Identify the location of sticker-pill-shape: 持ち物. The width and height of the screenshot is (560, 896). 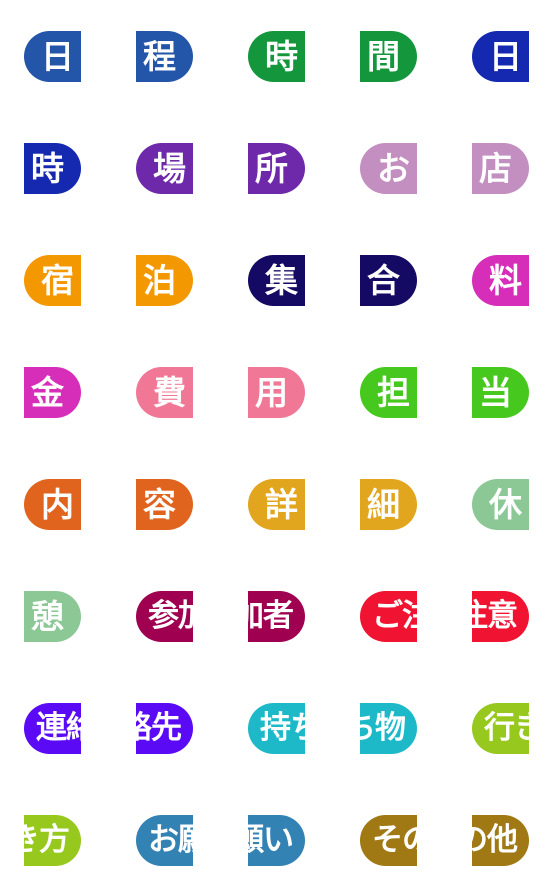
(276, 728).